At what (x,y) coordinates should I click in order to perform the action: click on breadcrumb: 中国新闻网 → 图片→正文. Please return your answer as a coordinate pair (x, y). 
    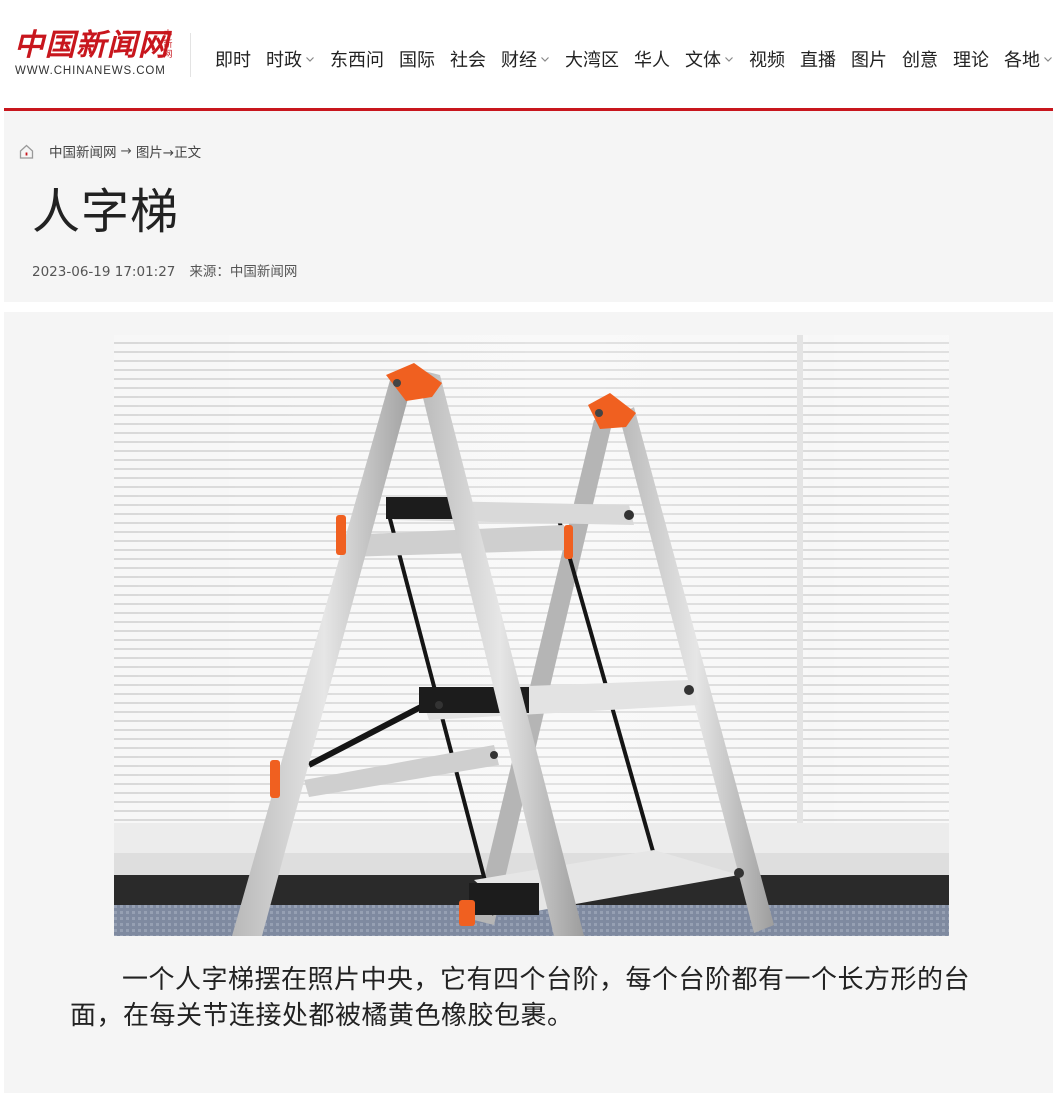
    Looking at the image, I should click on (109, 151).